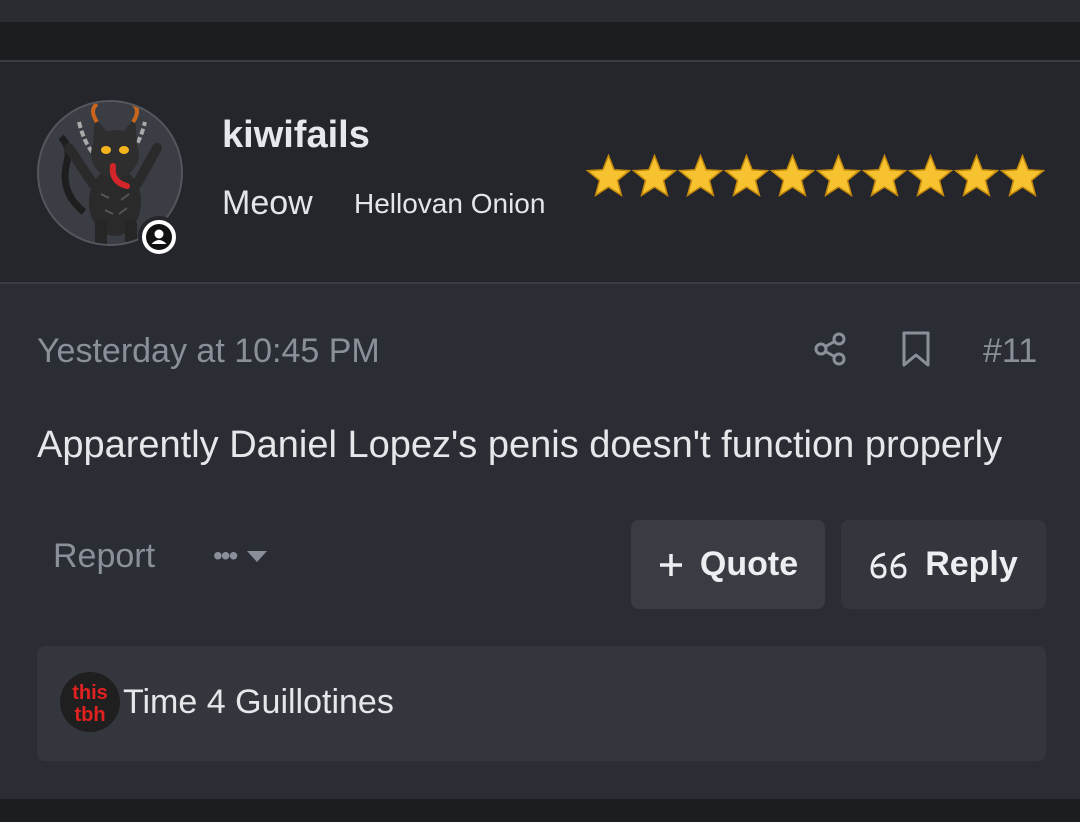  Describe the element at coordinates (258, 702) in the screenshot. I see `reaction-summary: Time 4 Guillotines` at that location.